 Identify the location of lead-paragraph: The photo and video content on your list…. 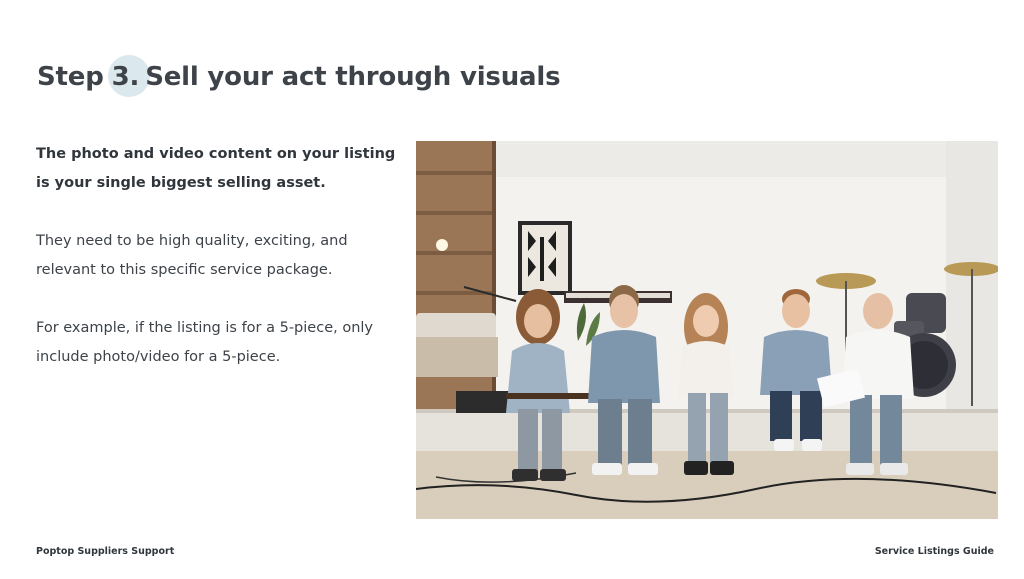
(216, 168).